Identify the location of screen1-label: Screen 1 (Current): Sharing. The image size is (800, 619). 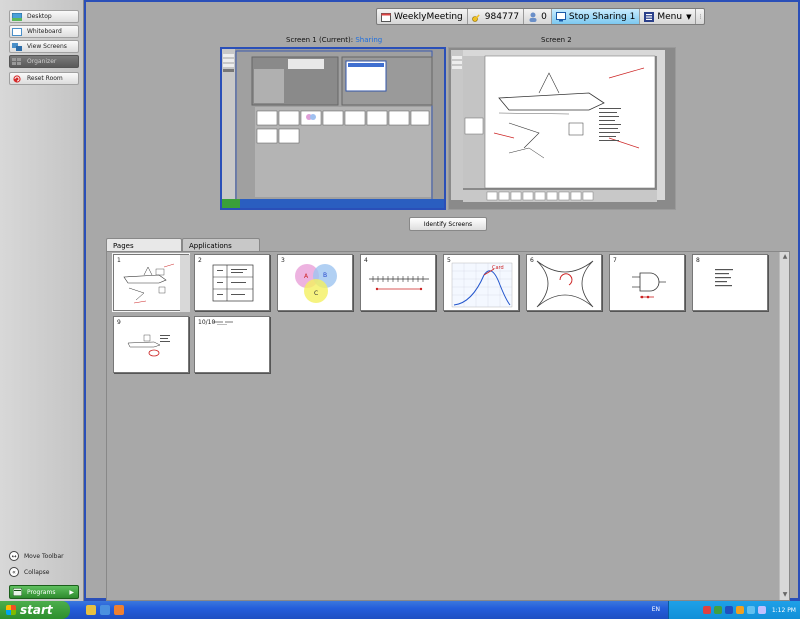
(334, 40).